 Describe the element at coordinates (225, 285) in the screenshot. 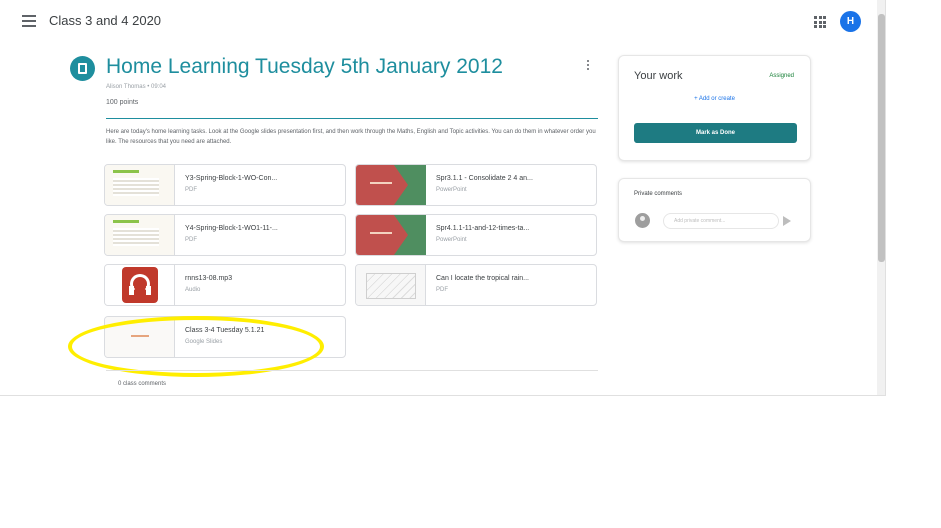

I see `attachment-card: rnns13-08.mp3 Audio` at that location.